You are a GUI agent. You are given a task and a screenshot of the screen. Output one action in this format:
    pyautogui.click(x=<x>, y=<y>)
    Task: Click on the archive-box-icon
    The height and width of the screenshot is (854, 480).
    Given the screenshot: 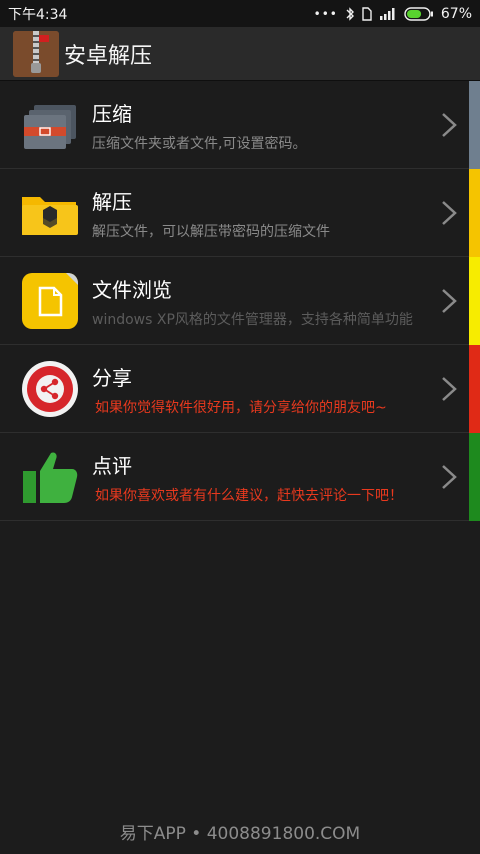 What is the action you would take?
    pyautogui.click(x=50, y=125)
    